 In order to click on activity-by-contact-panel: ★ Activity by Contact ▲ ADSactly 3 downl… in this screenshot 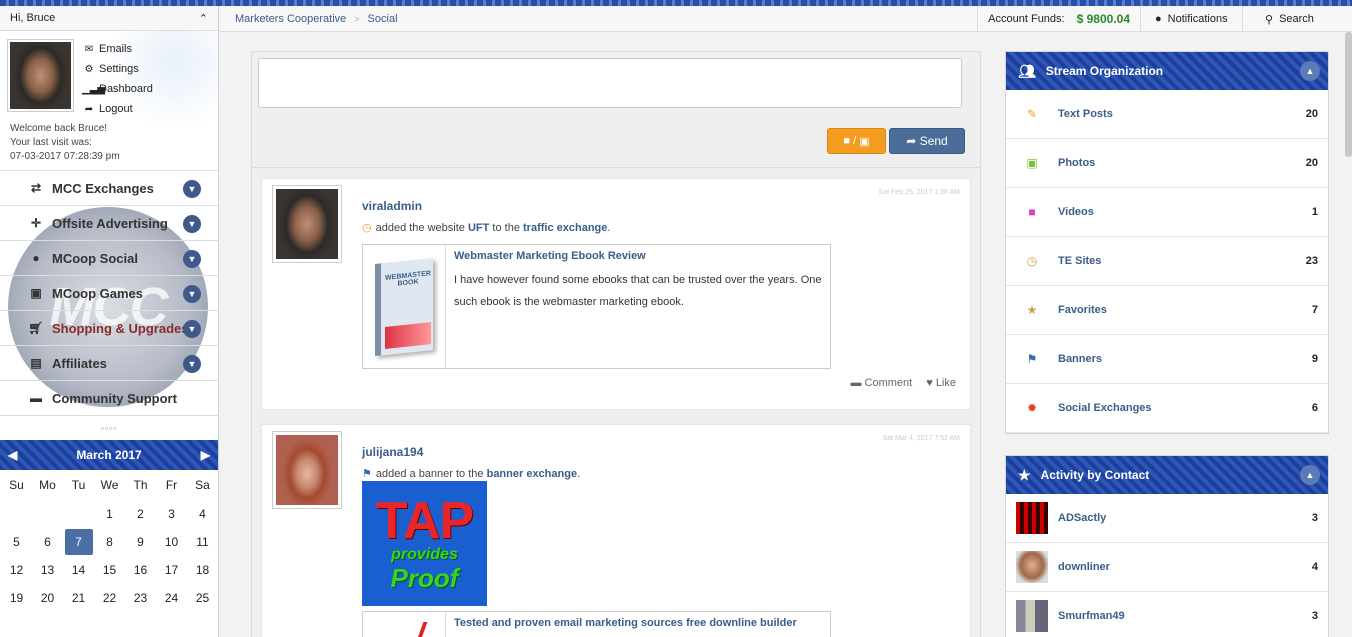, I will do `click(1167, 546)`.